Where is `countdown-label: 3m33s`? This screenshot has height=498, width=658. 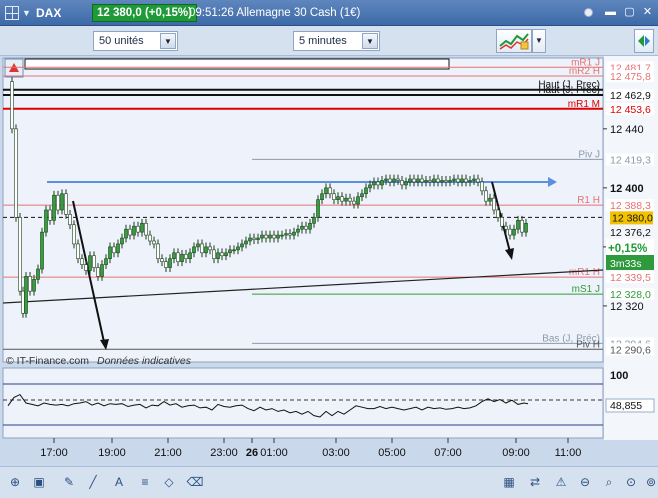
countdown-label: 3m33s is located at coordinates (626, 264).